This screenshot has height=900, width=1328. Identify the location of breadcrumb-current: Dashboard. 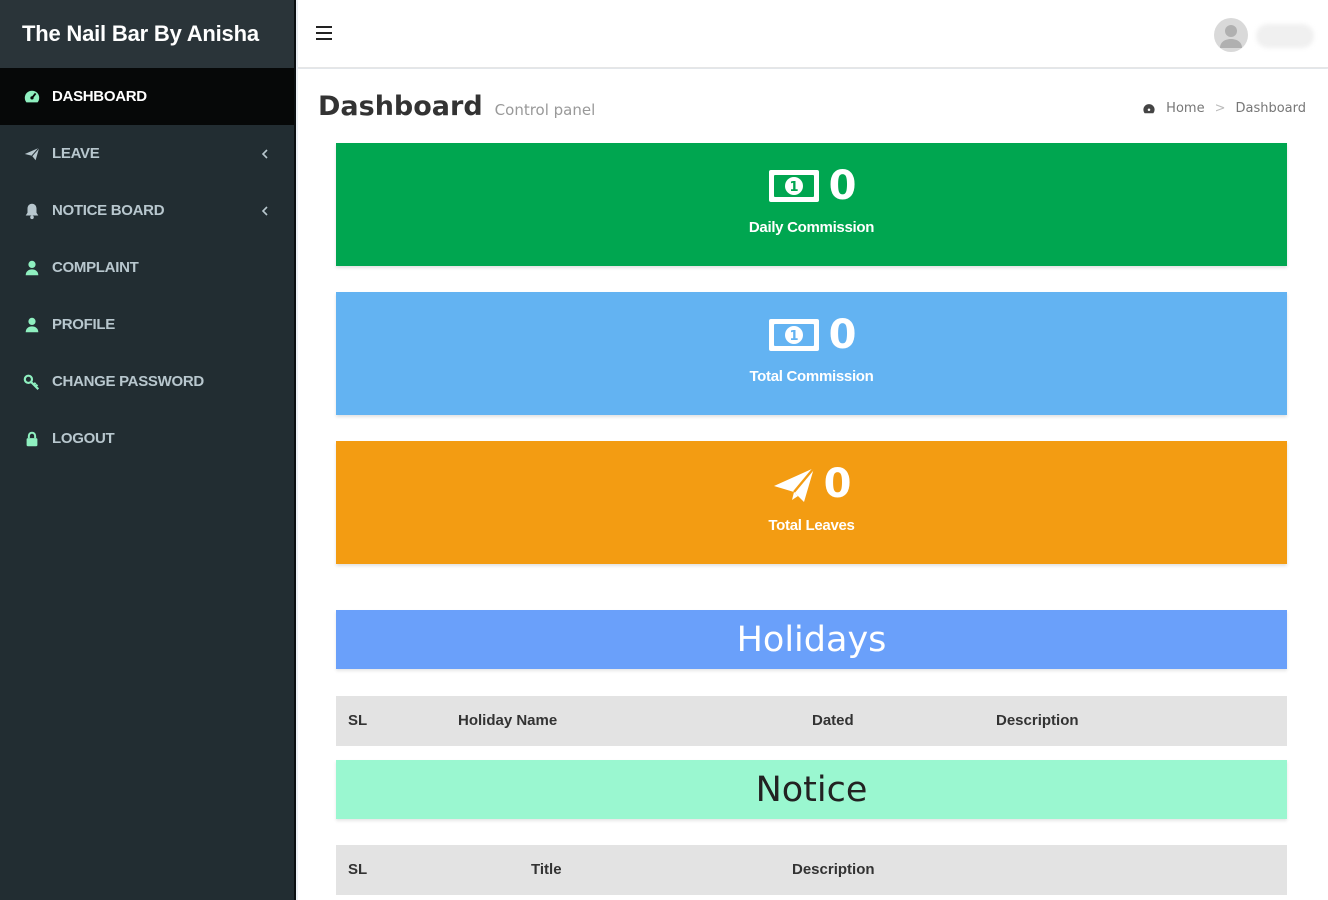
(1270, 108).